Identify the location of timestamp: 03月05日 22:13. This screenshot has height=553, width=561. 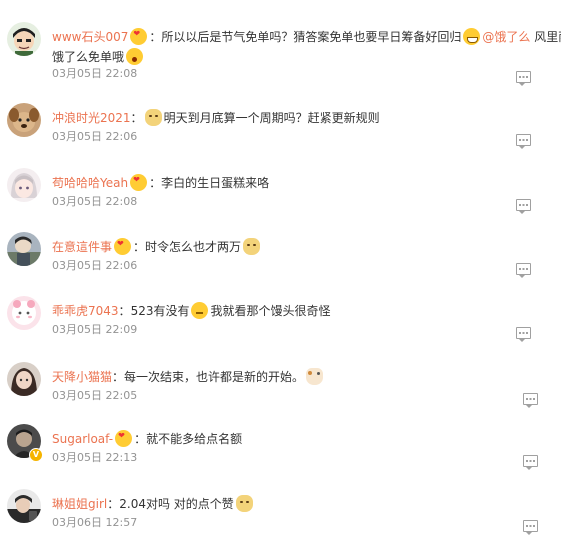
(95, 457).